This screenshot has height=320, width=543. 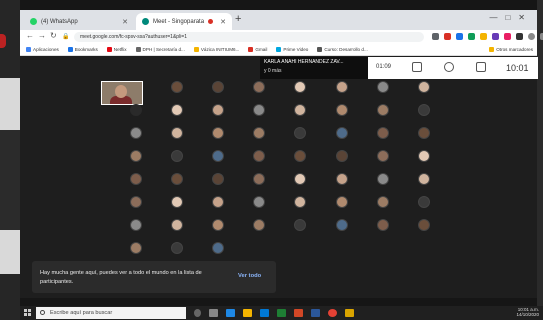 What do you see at coordinates (435, 36) in the screenshot?
I see `star-icon` at bounding box center [435, 36].